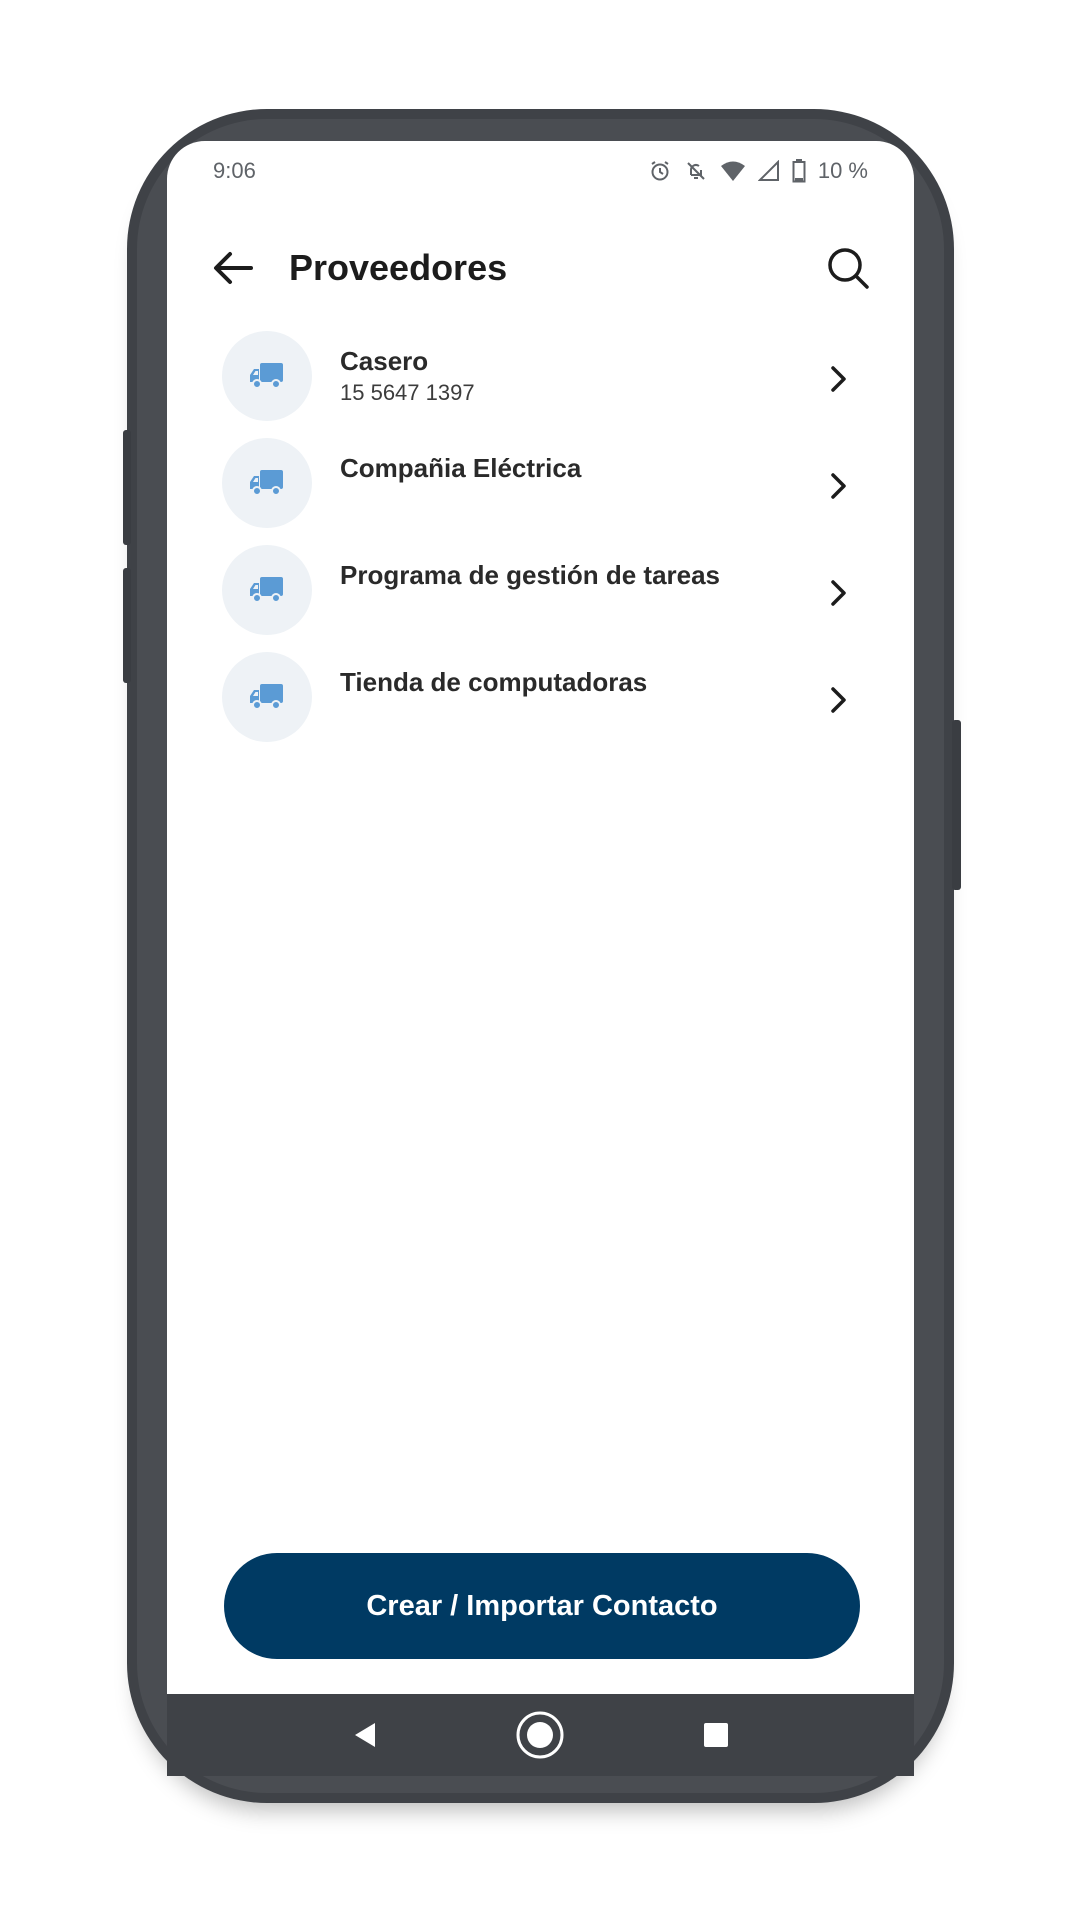  Describe the element at coordinates (127, 625) in the screenshot. I see `volume-down-button` at that location.